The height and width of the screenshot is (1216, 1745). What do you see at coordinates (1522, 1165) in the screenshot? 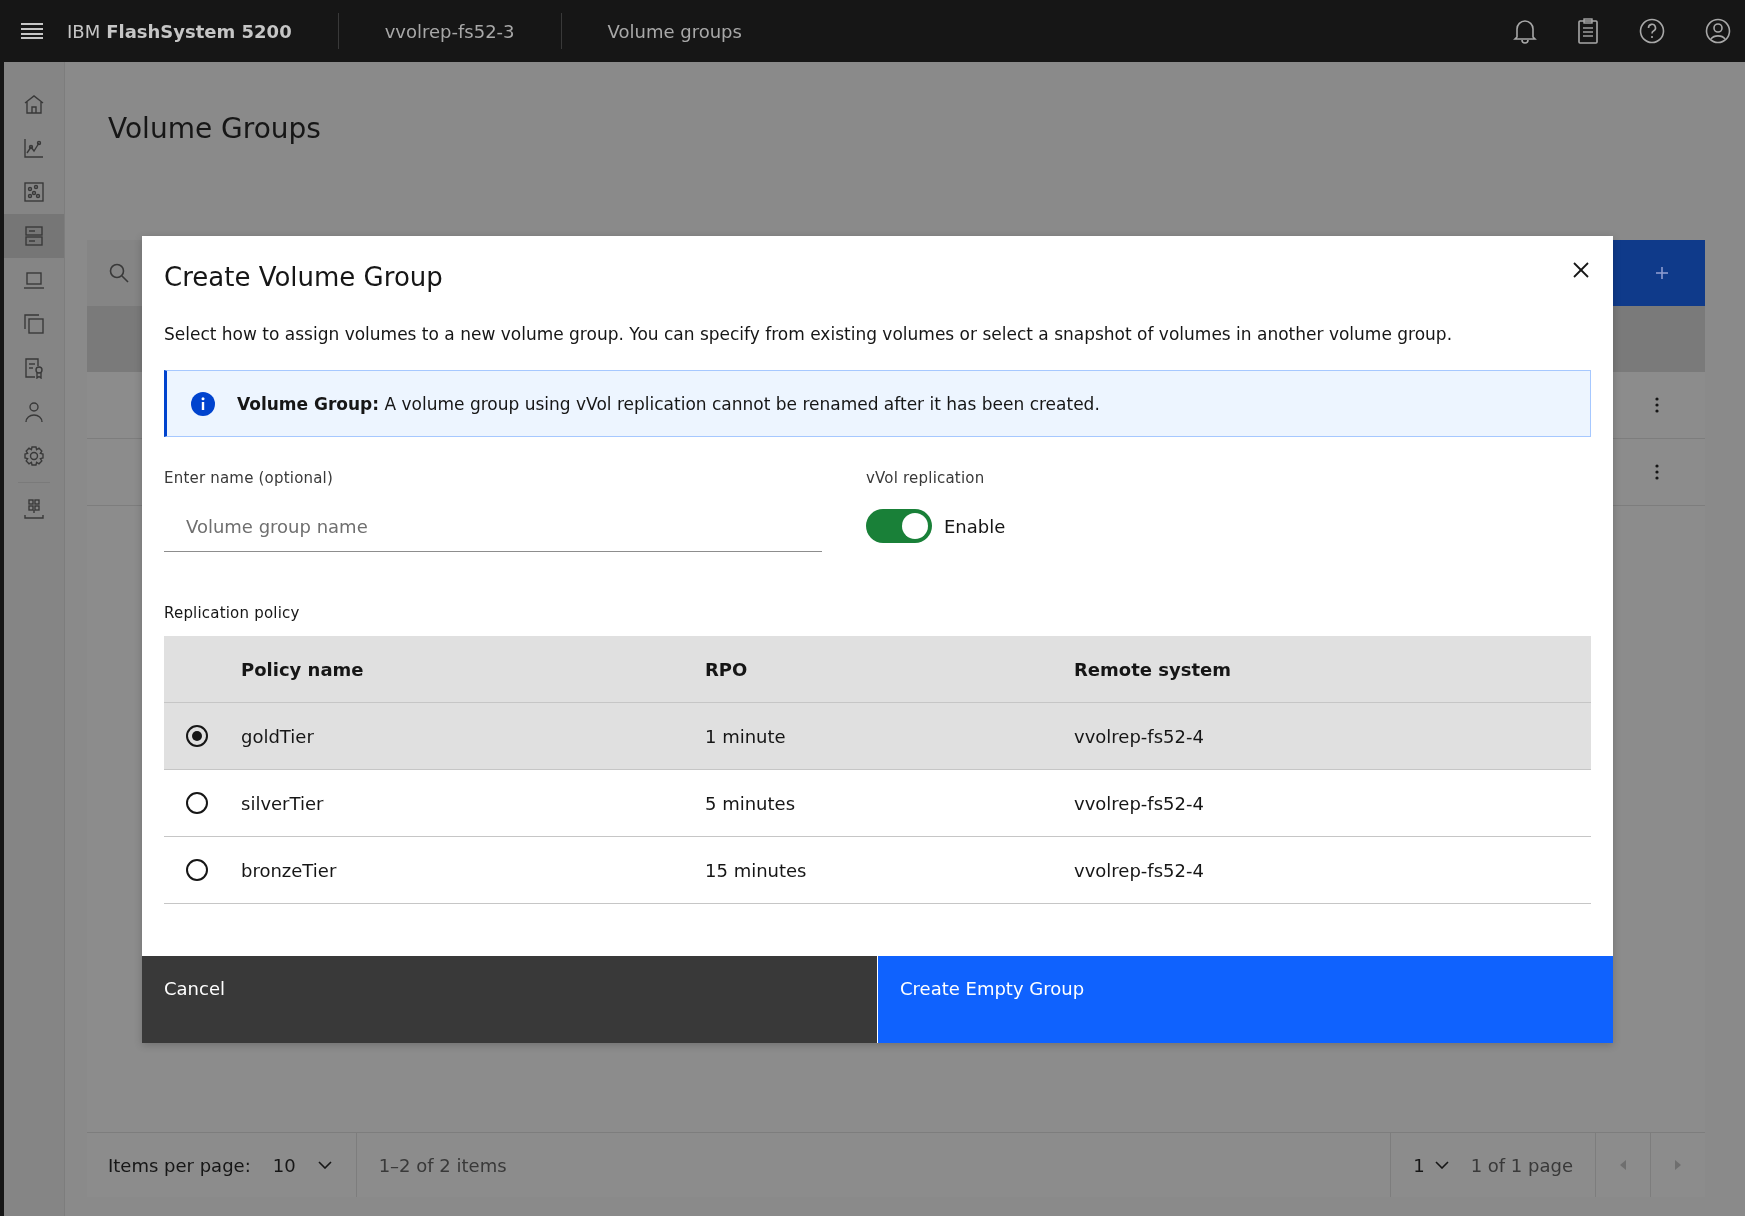
I see `page-range: 1 of 1 page` at bounding box center [1522, 1165].